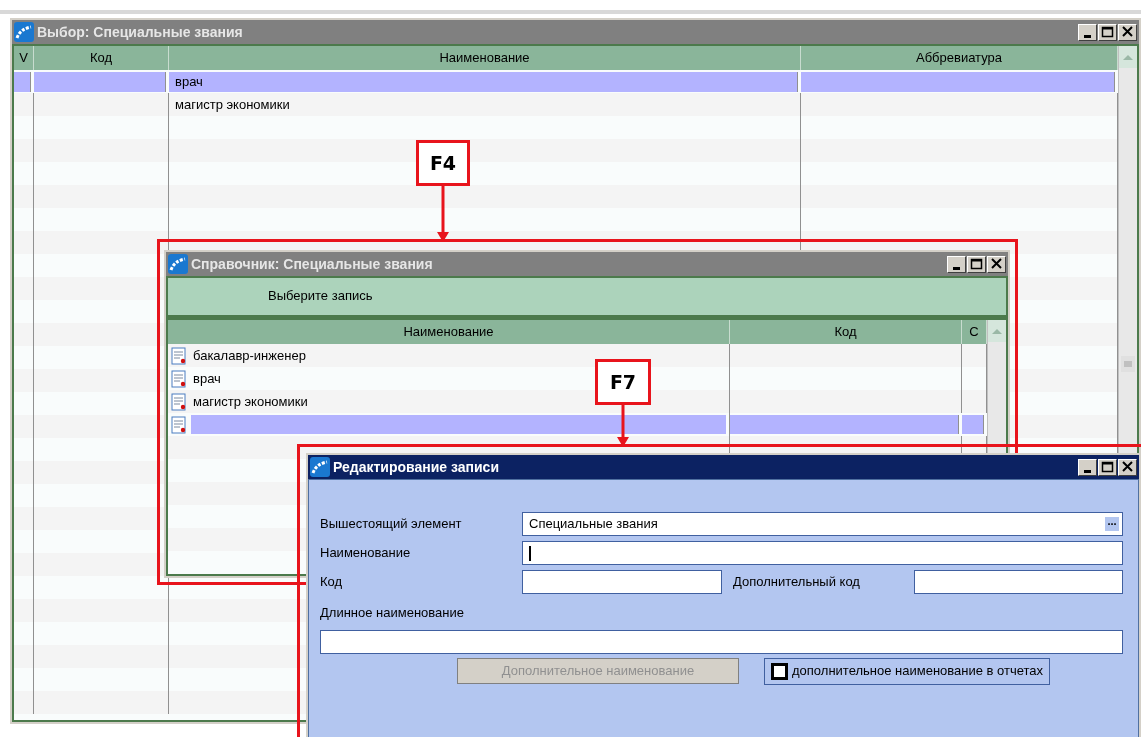  Describe the element at coordinates (392, 613) in the screenshot. I see `field-label: Длинное наименование` at that location.